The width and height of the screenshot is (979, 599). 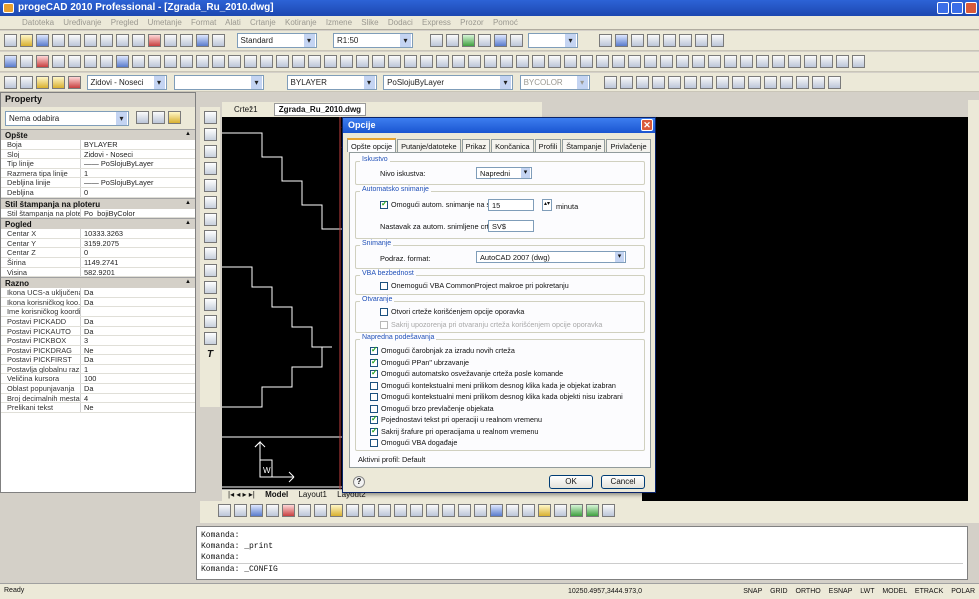 What do you see at coordinates (288, 510) in the screenshot?
I see `render-settings-icon` at bounding box center [288, 510].